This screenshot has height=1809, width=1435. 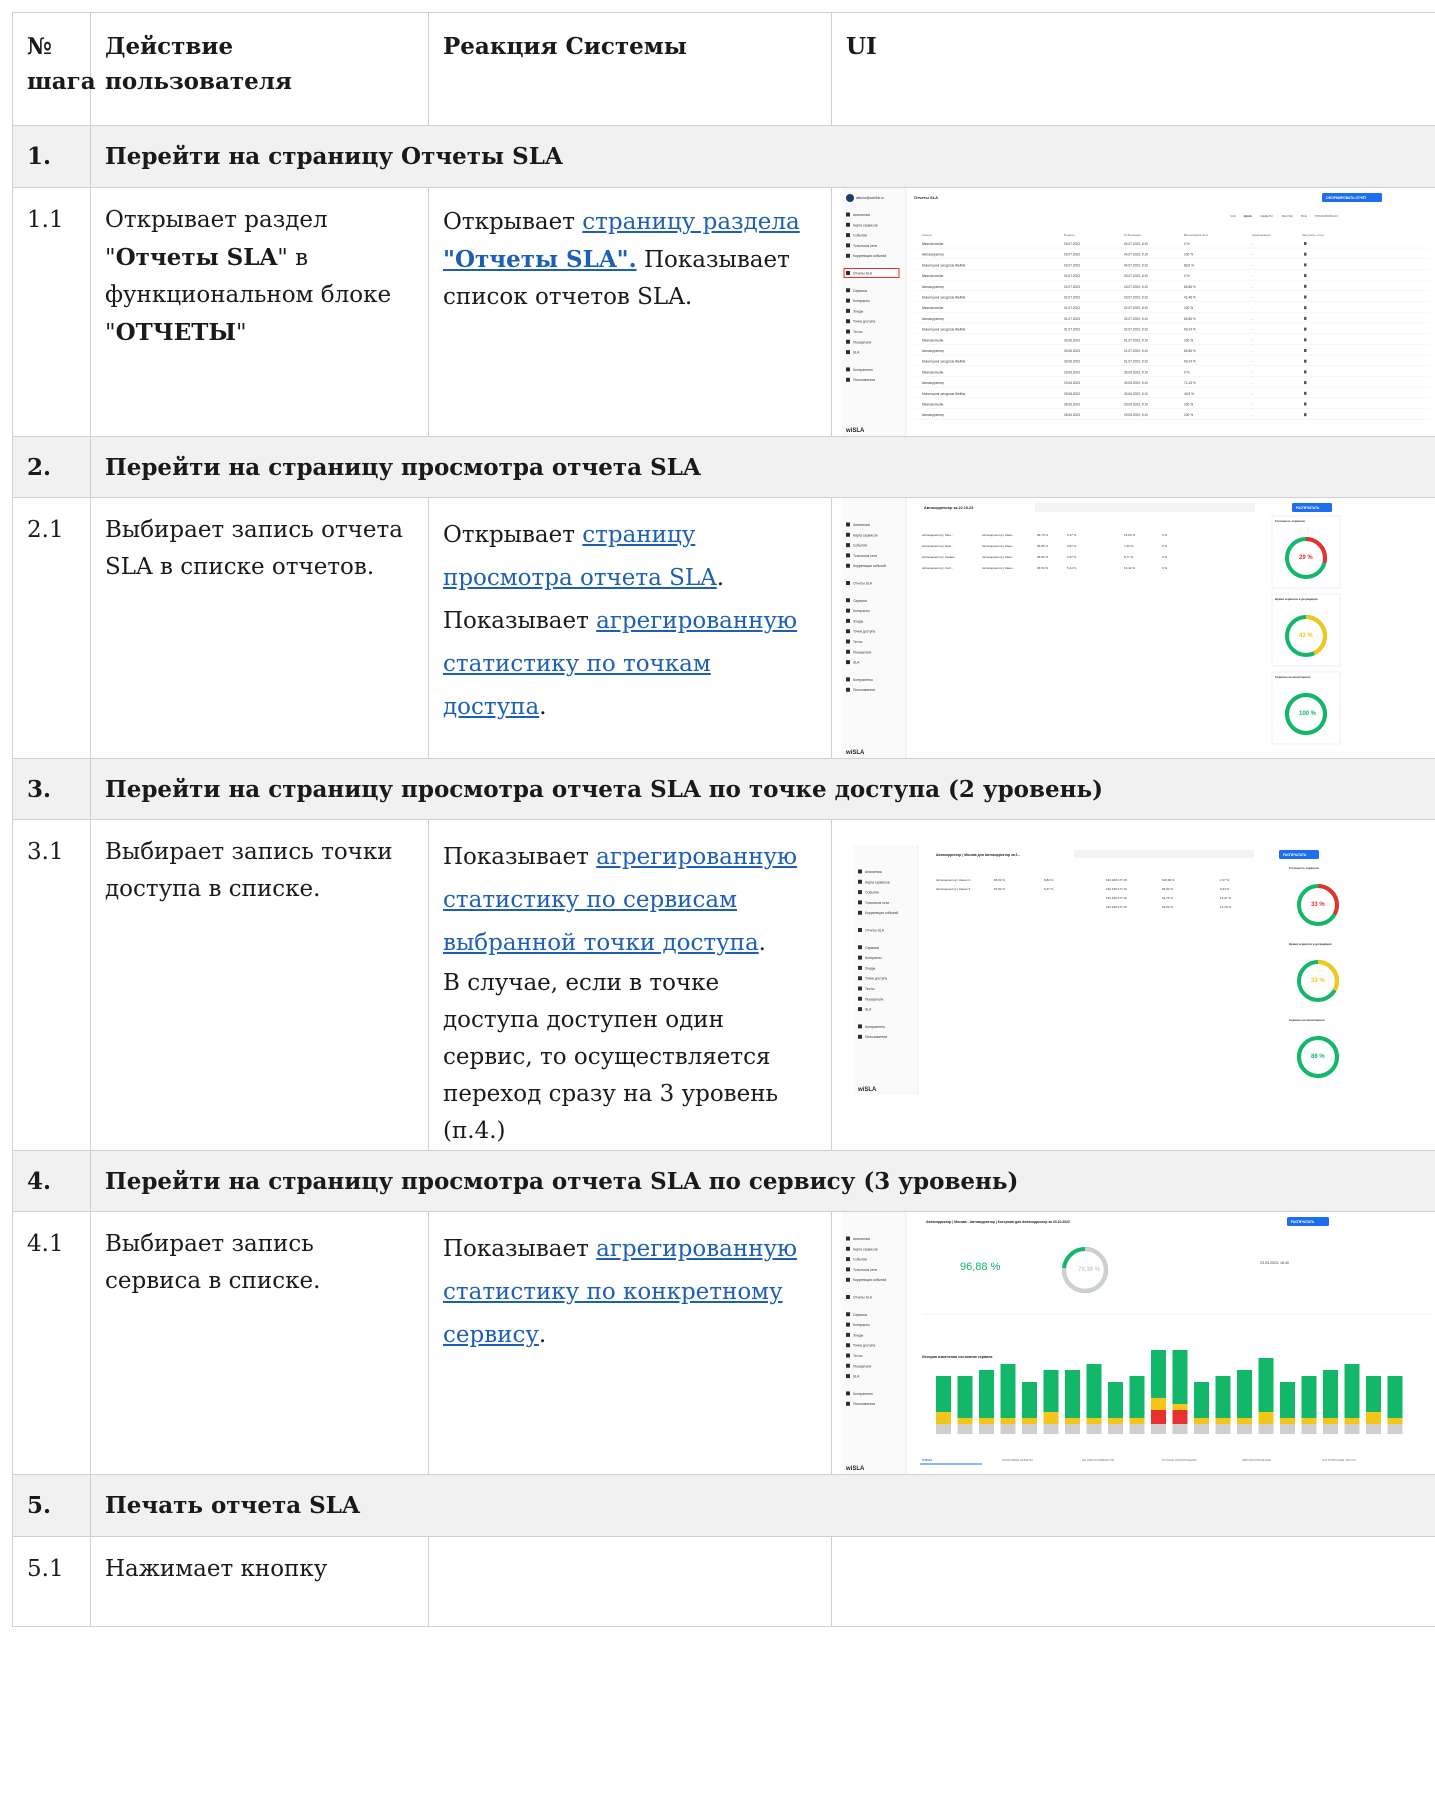 What do you see at coordinates (1072, 265) in the screenshot?
I see `mini-cell: 03.07.2023` at bounding box center [1072, 265].